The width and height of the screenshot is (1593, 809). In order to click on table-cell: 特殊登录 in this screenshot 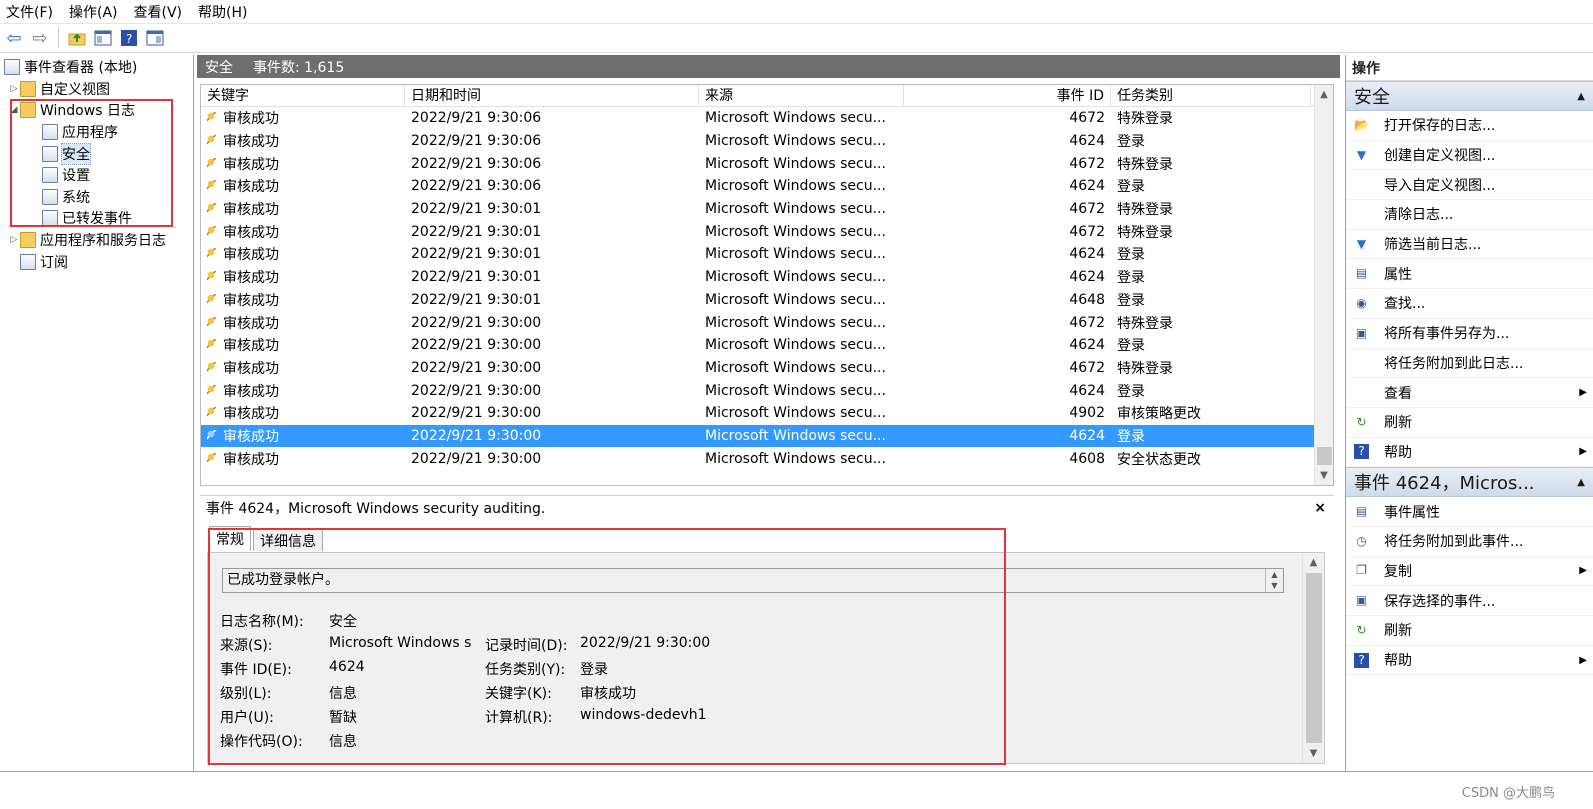, I will do `click(1211, 232)`.